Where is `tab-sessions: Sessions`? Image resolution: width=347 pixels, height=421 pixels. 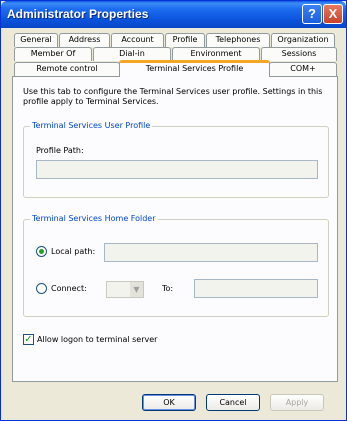 tab-sessions: Sessions is located at coordinates (299, 54).